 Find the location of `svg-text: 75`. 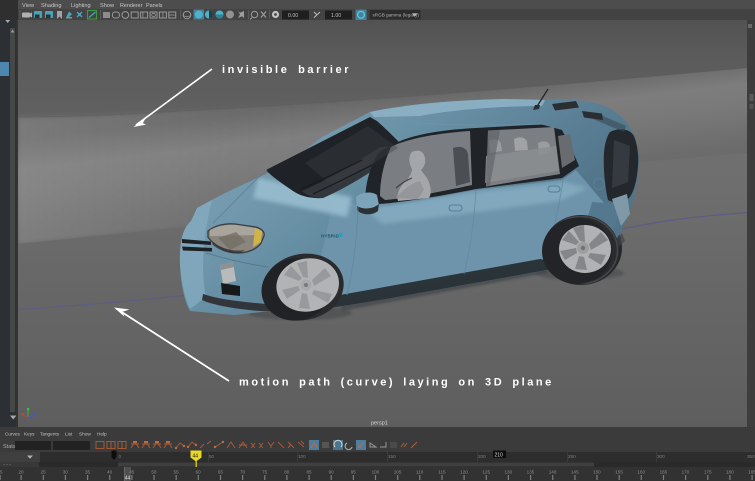

svg-text: 75 is located at coordinates (265, 472).